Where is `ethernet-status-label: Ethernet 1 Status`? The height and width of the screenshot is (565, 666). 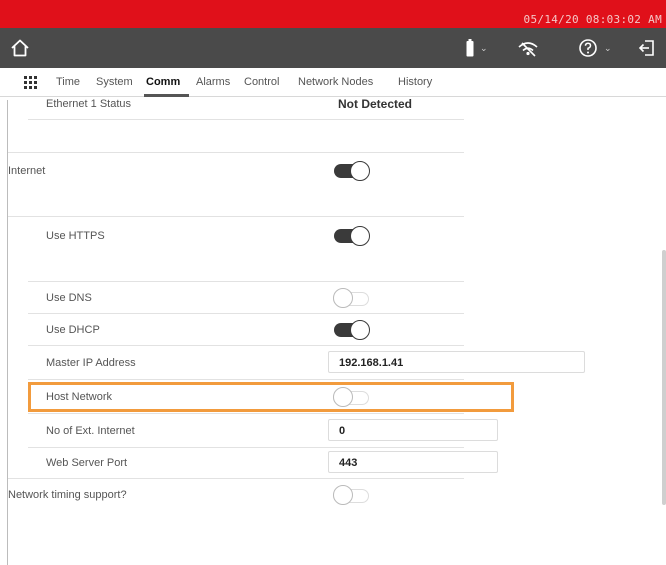
ethernet-status-label: Ethernet 1 Status is located at coordinates (88, 104).